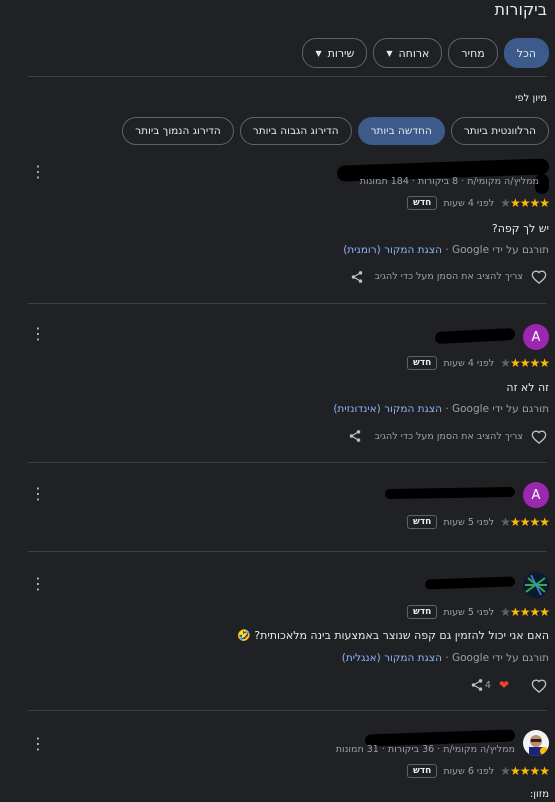  I want to click on filter-chip-meal: ארוחה ▼, so click(408, 53).